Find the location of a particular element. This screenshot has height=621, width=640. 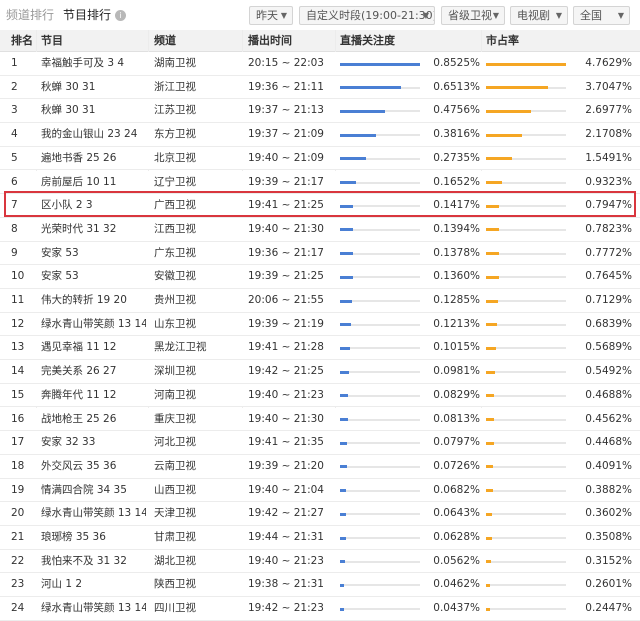

day-filter-value: 昨天 is located at coordinates (267, 15).